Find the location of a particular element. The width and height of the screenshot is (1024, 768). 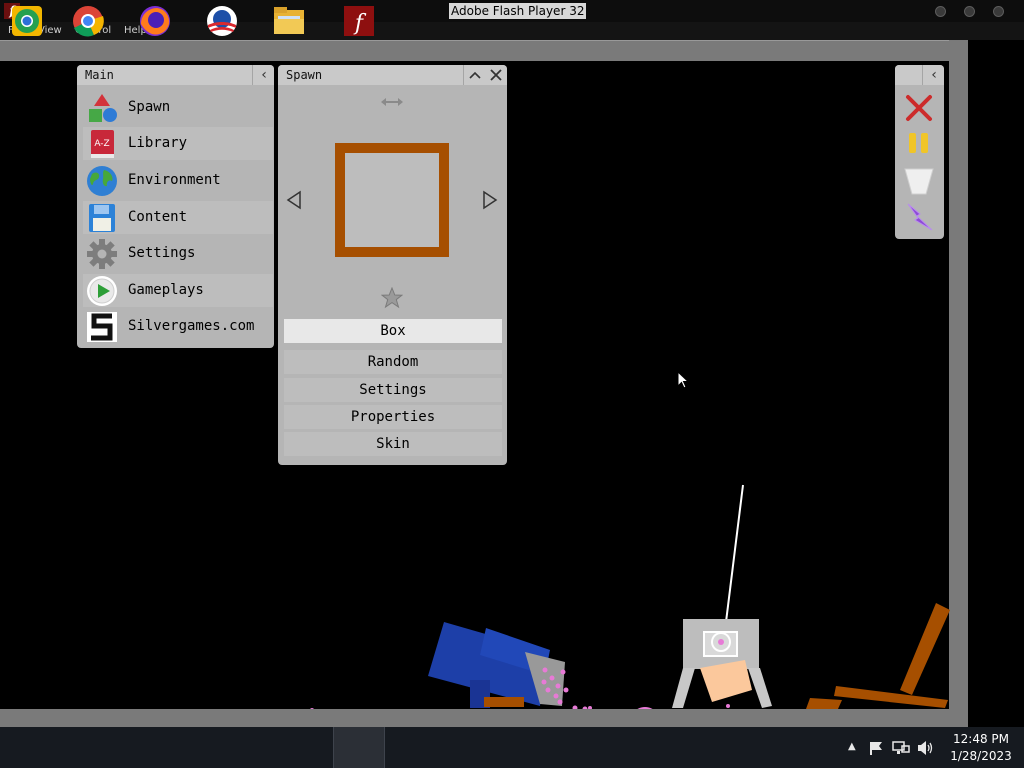

main-item-content: Content is located at coordinates (178, 217).